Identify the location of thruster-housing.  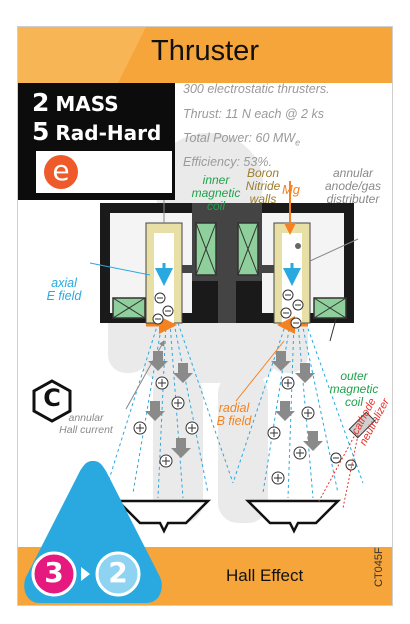
(227, 263).